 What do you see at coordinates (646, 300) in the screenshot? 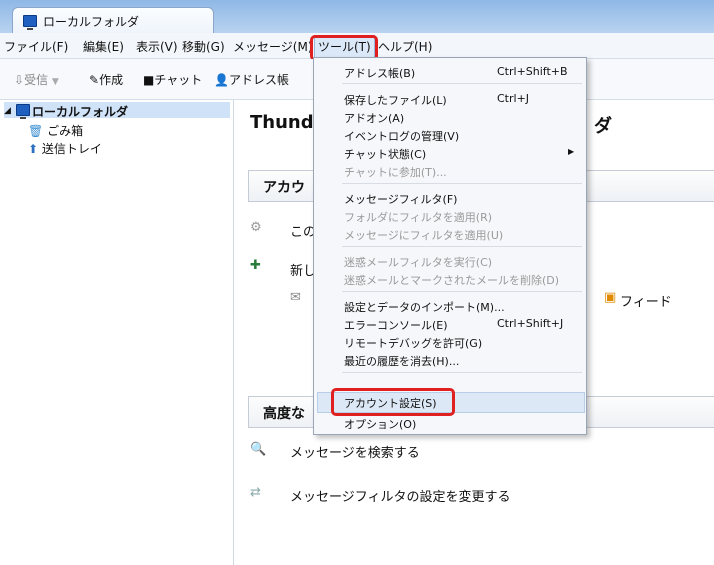
I see `feed-link: フィード` at bounding box center [646, 300].